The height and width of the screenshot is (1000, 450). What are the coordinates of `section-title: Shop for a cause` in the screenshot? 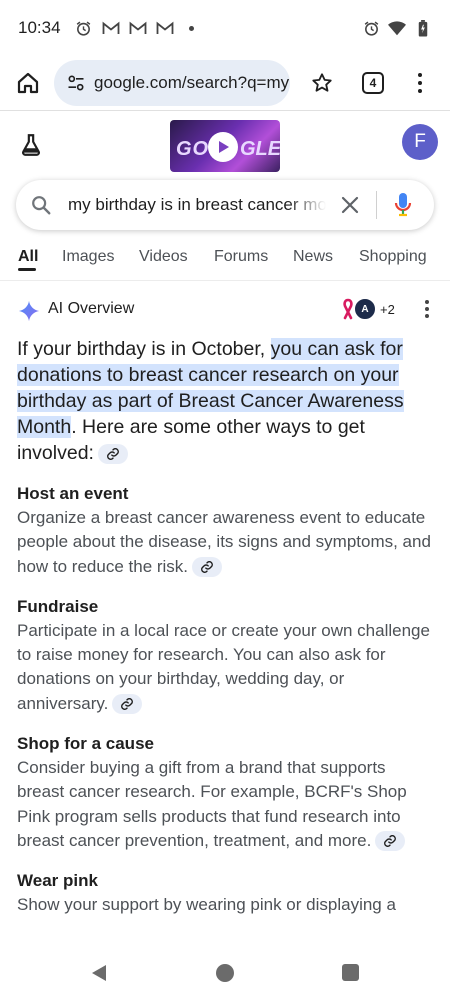 It's located at (85, 744).